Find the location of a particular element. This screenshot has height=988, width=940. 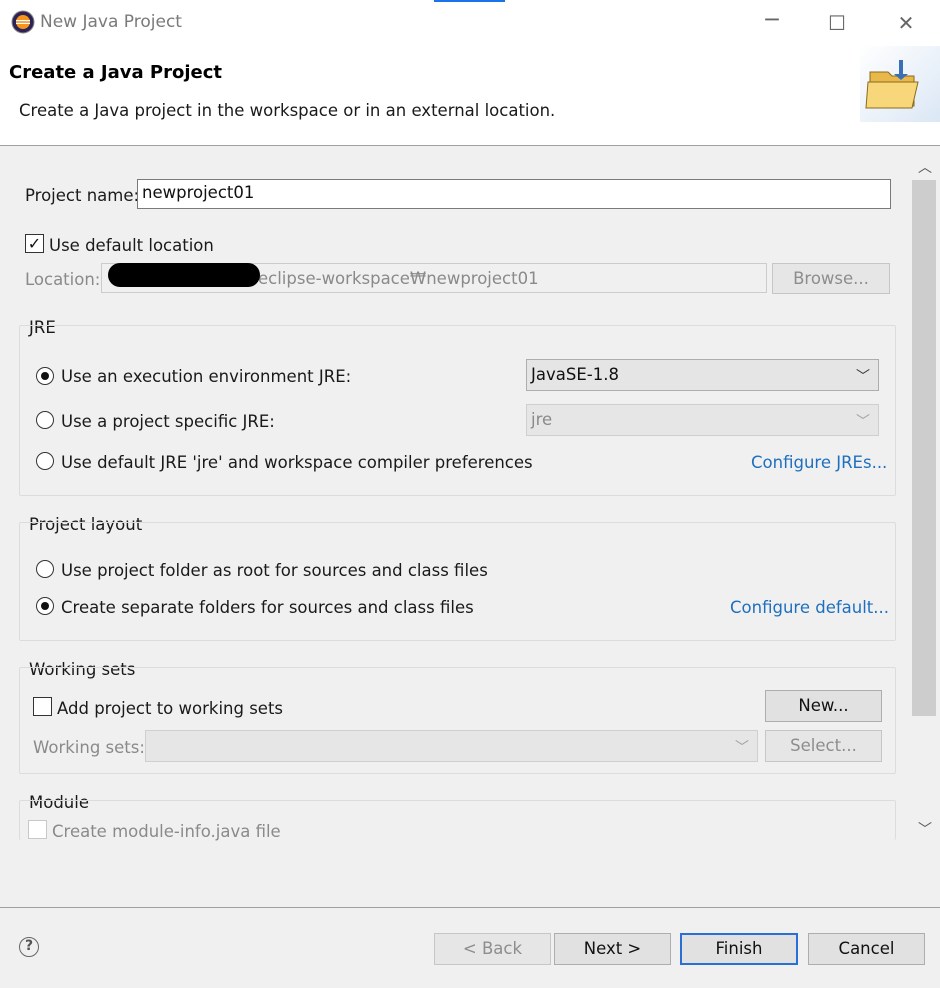

jre-default-radio is located at coordinates (45, 461).